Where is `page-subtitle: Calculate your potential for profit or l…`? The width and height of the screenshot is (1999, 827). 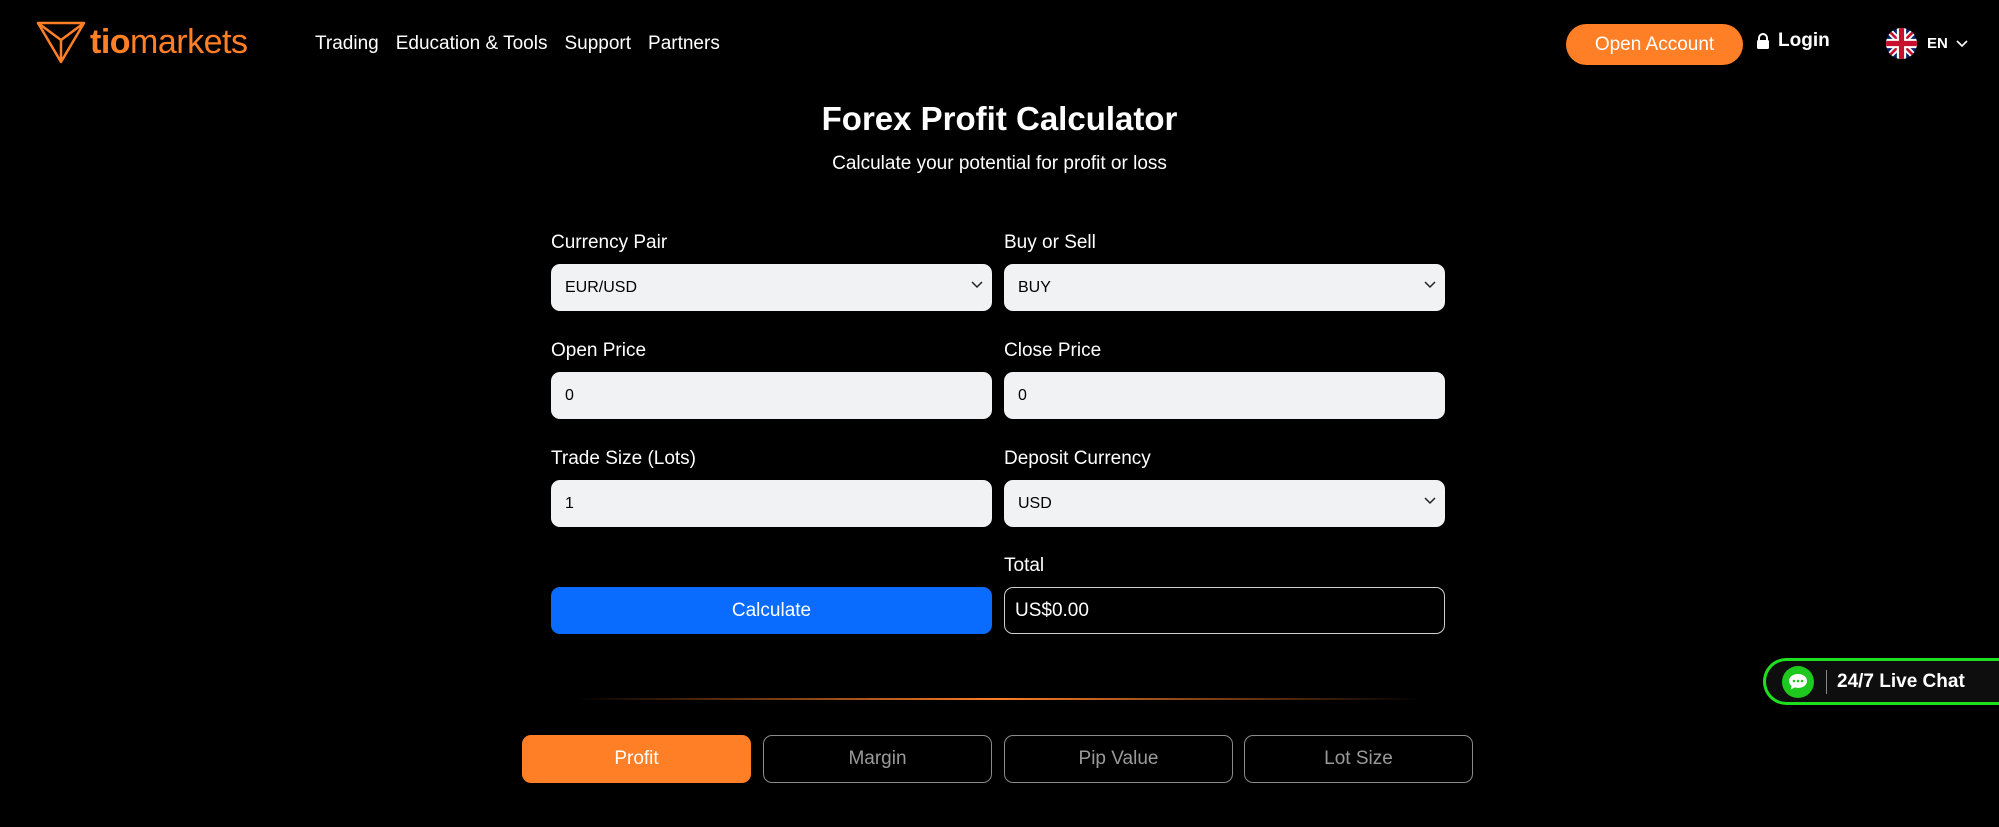
page-subtitle: Calculate your potential for profit or l… is located at coordinates (999, 163).